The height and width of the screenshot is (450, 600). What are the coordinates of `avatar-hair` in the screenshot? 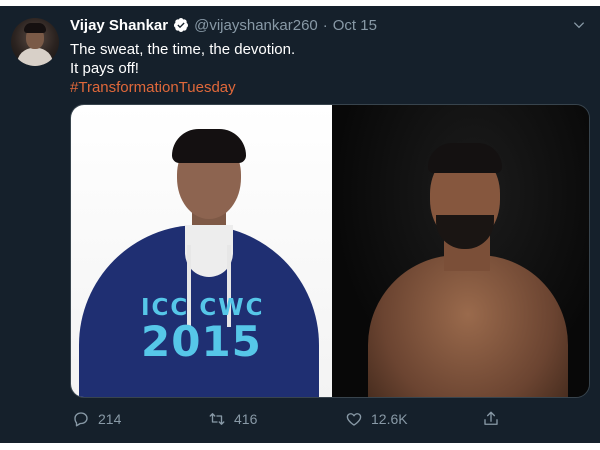 It's located at (35, 28).